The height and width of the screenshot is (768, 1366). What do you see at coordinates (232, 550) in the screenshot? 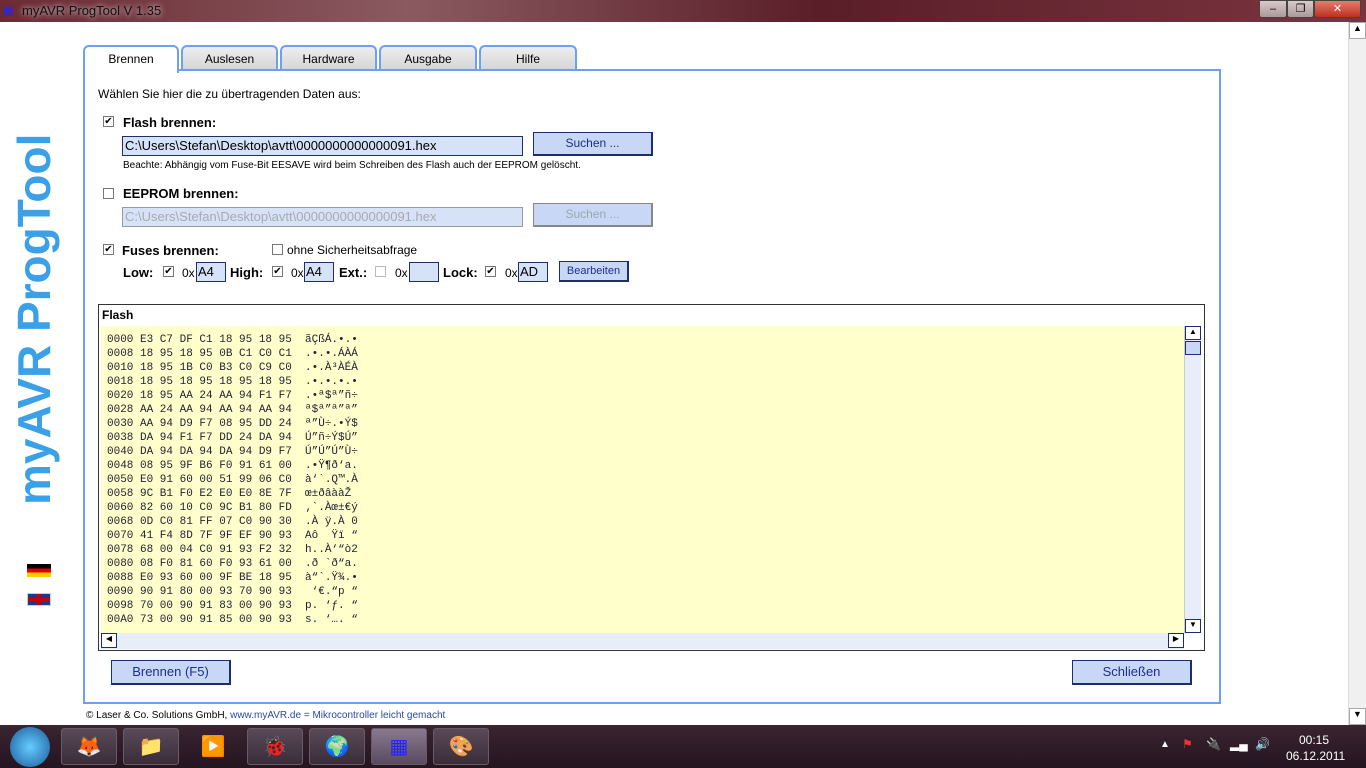
I see `hex-row: 0078 68 00 04 C0 91 93 F2 32 h..À‘“ò2` at bounding box center [232, 550].